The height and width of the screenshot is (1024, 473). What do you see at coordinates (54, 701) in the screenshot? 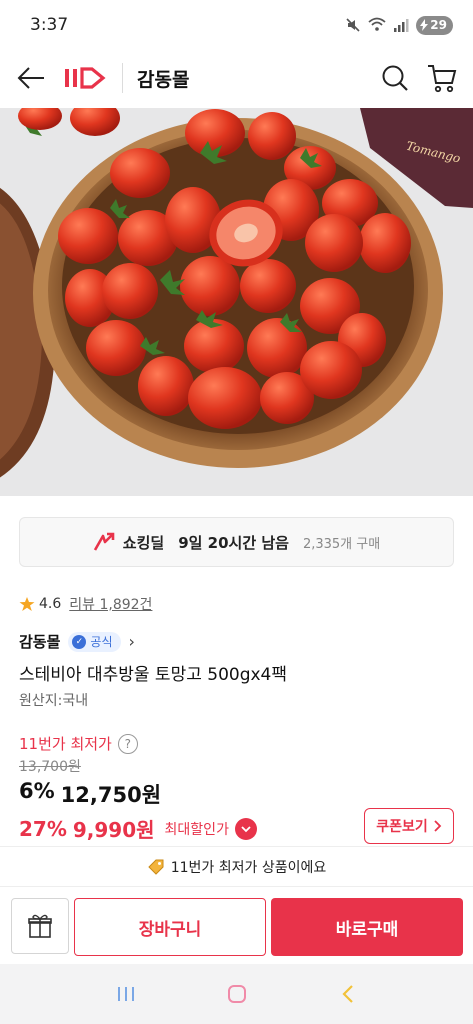
I see `product-origin: 원산지:국내` at bounding box center [54, 701].